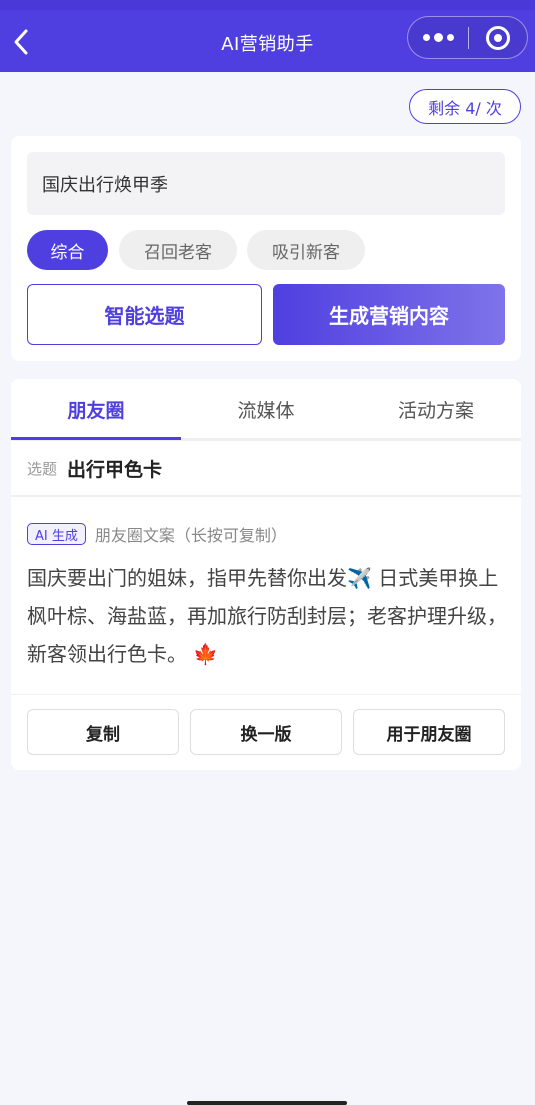 The height and width of the screenshot is (1105, 535). I want to click on regenerate-button: 换一版, so click(266, 732).